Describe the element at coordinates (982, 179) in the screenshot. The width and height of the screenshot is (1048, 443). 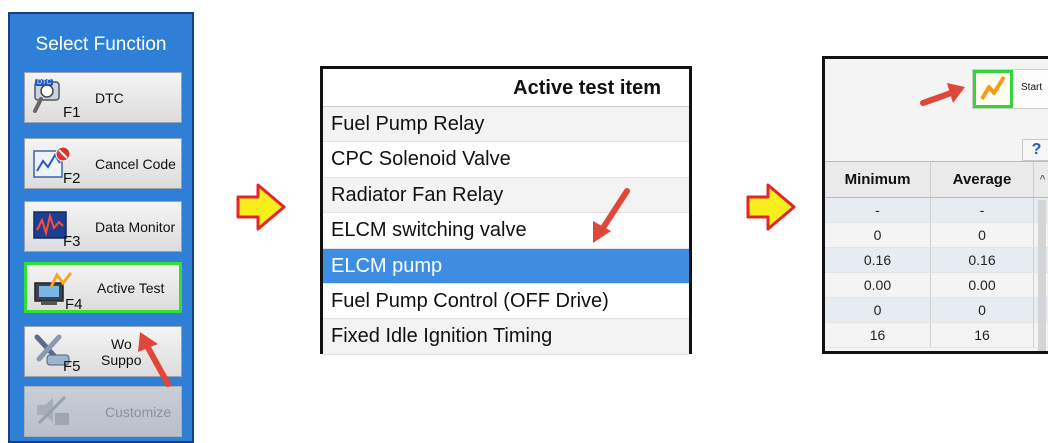
I see `column-header-average: Average` at that location.